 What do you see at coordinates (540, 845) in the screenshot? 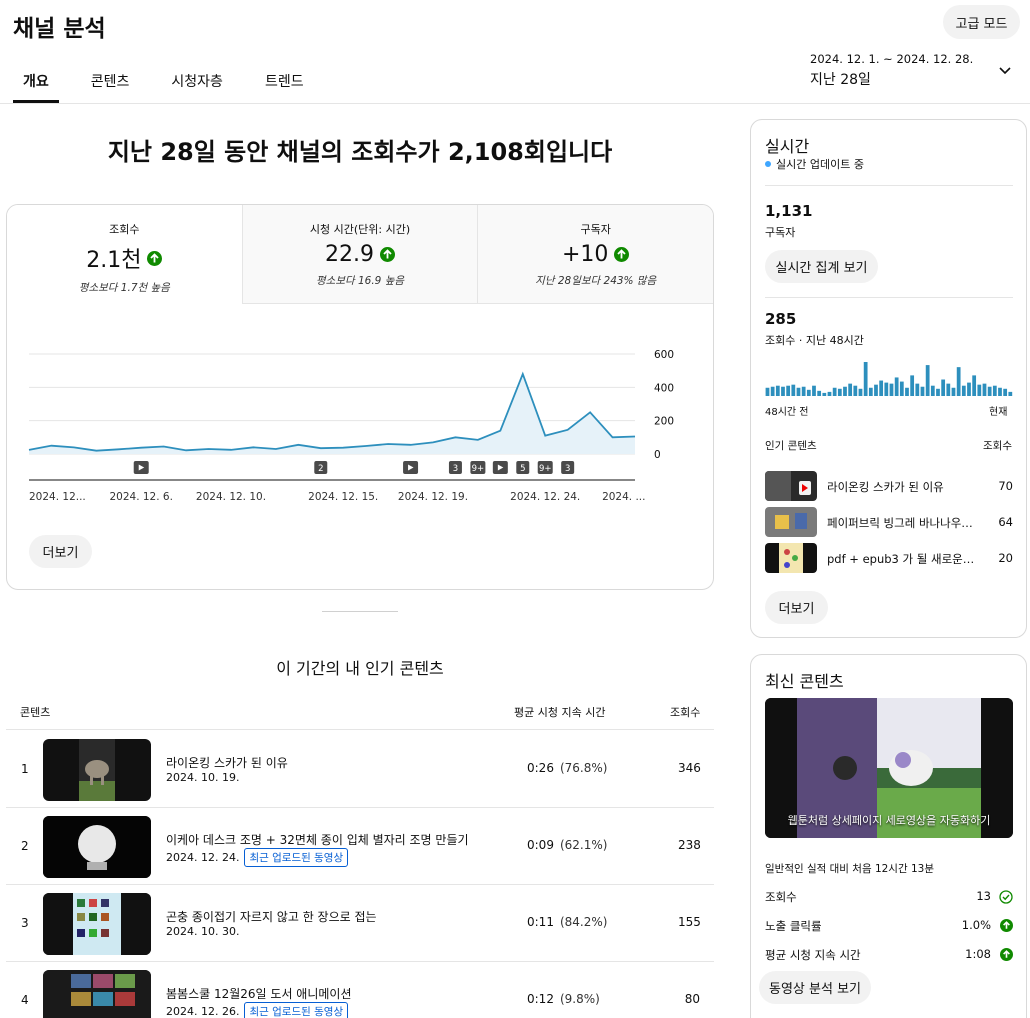
I see `avg-duration: 0:09` at bounding box center [540, 845].